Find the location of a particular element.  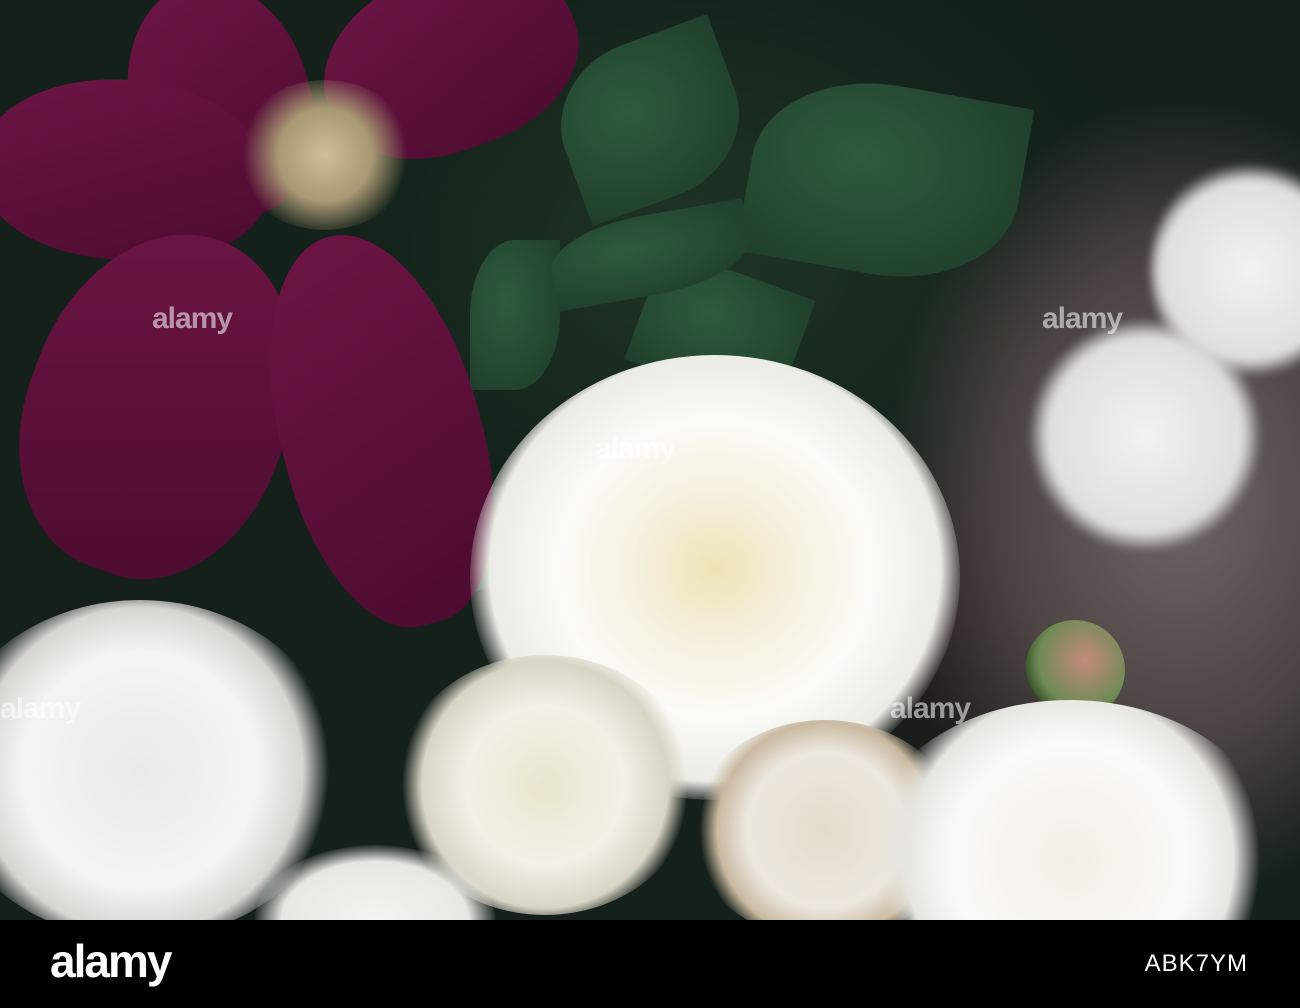

alamy-logo: alamy is located at coordinates (111, 961).